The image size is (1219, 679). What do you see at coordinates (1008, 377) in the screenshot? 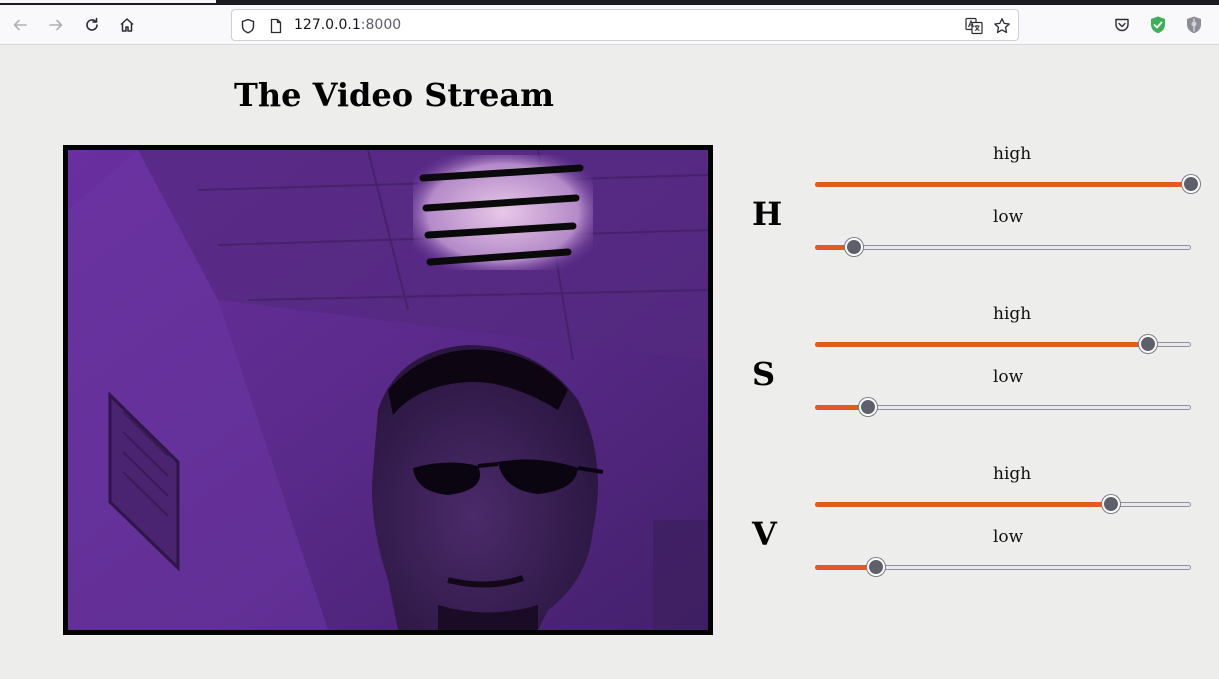
I see `s-low-label: low` at bounding box center [1008, 377].